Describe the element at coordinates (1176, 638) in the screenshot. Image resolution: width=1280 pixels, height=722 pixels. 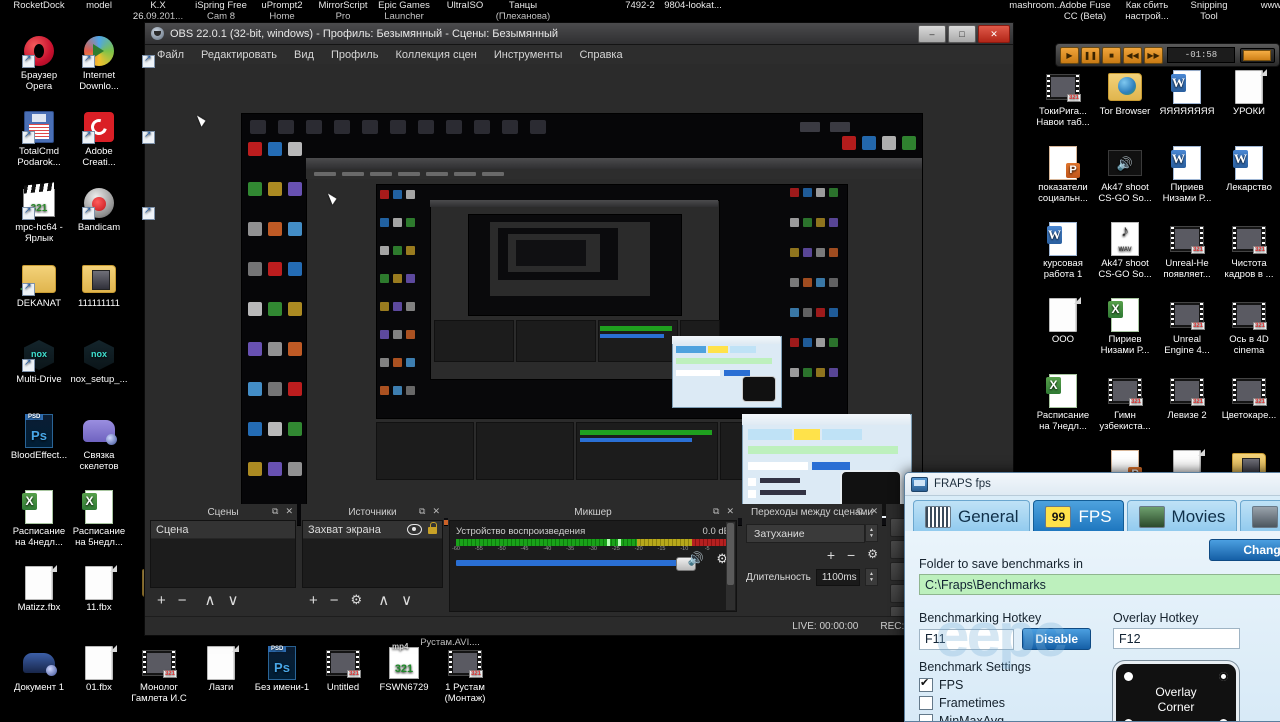
I see `fraps-overlay-hotkey-input: F12` at that location.